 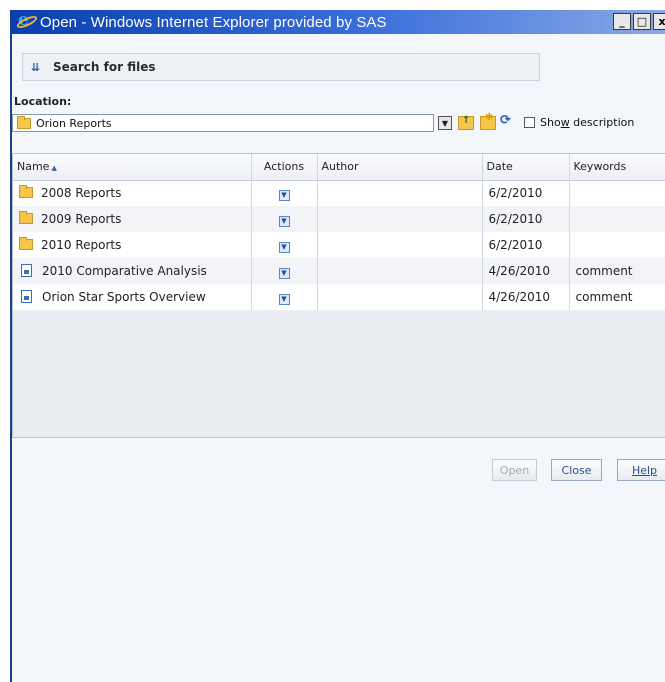 I want to click on location-label: Location:, so click(x=43, y=101).